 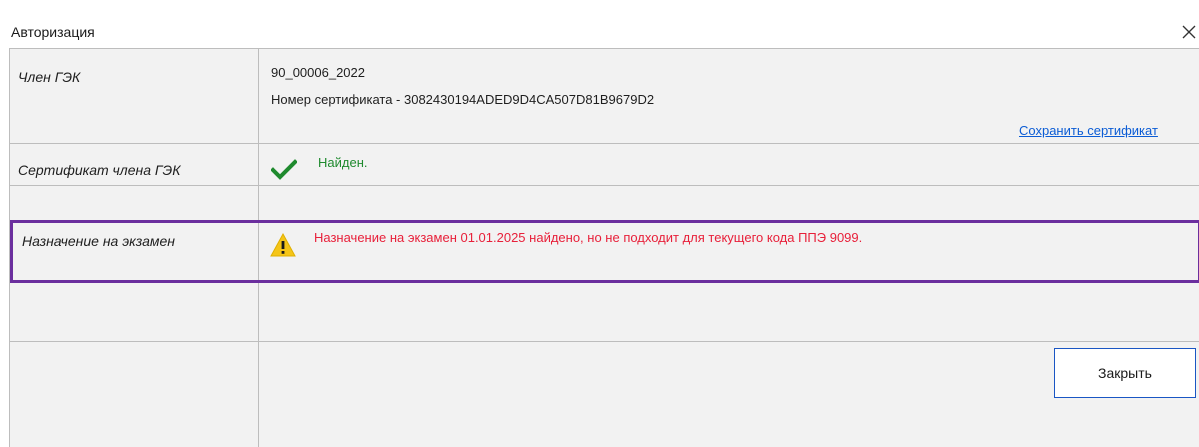 I want to click on table-border-top, so click(x=604, y=48).